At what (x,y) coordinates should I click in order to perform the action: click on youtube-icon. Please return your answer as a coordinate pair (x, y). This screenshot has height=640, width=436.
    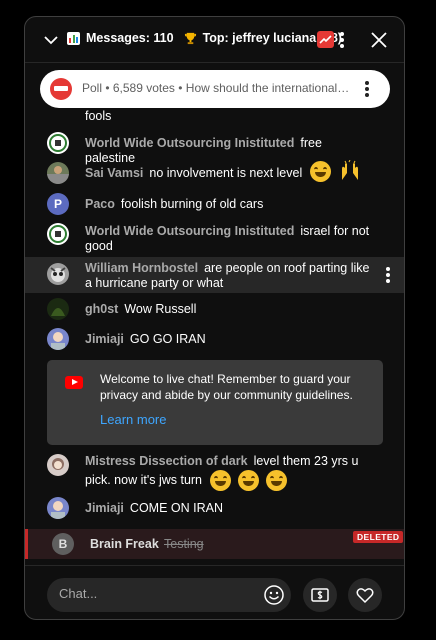
    Looking at the image, I should click on (74, 382).